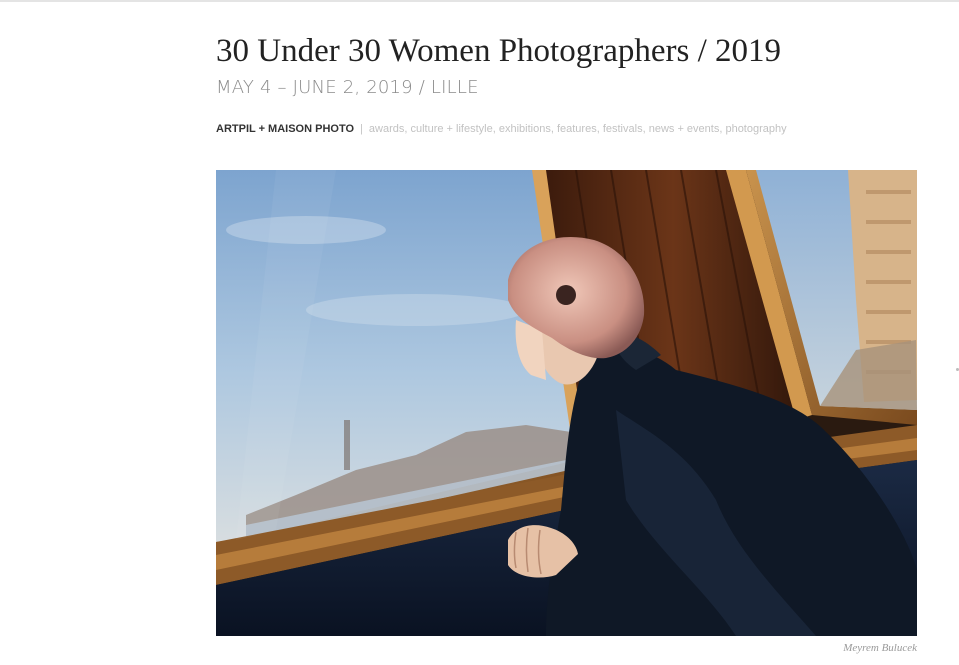 The width and height of the screenshot is (959, 665). What do you see at coordinates (479, 1) in the screenshot?
I see `top-divider` at bounding box center [479, 1].